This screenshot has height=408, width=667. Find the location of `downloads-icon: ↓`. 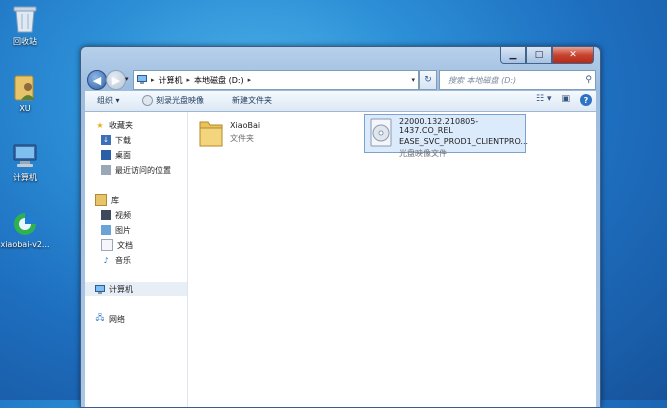

downloads-icon: ↓ is located at coordinates (106, 140).